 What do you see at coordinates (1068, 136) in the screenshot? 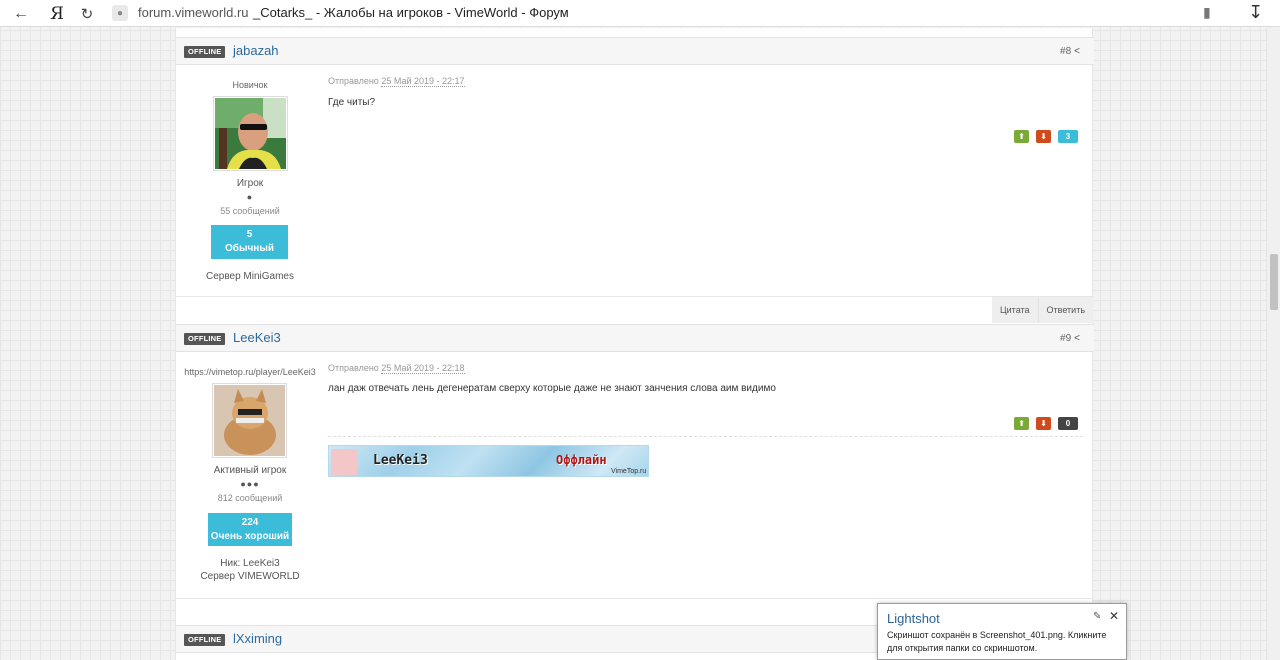
I see `reputation-score: 3` at bounding box center [1068, 136].